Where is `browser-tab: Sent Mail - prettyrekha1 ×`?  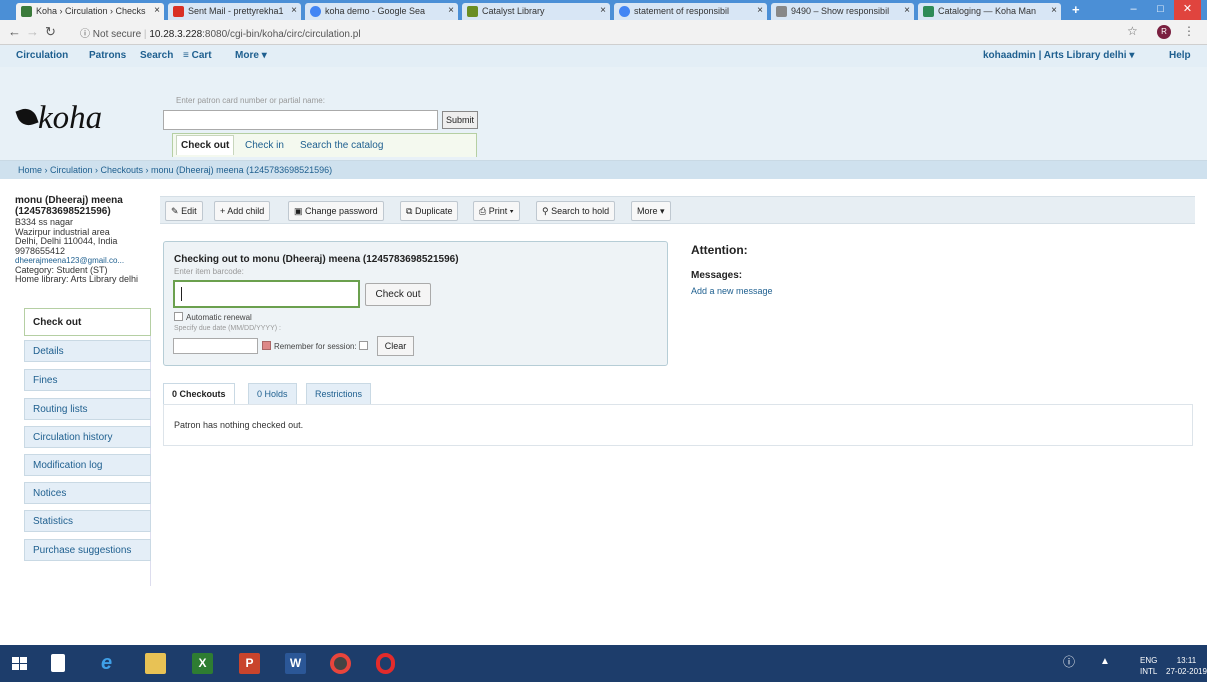 browser-tab: Sent Mail - prettyrekha1 × is located at coordinates (234, 11).